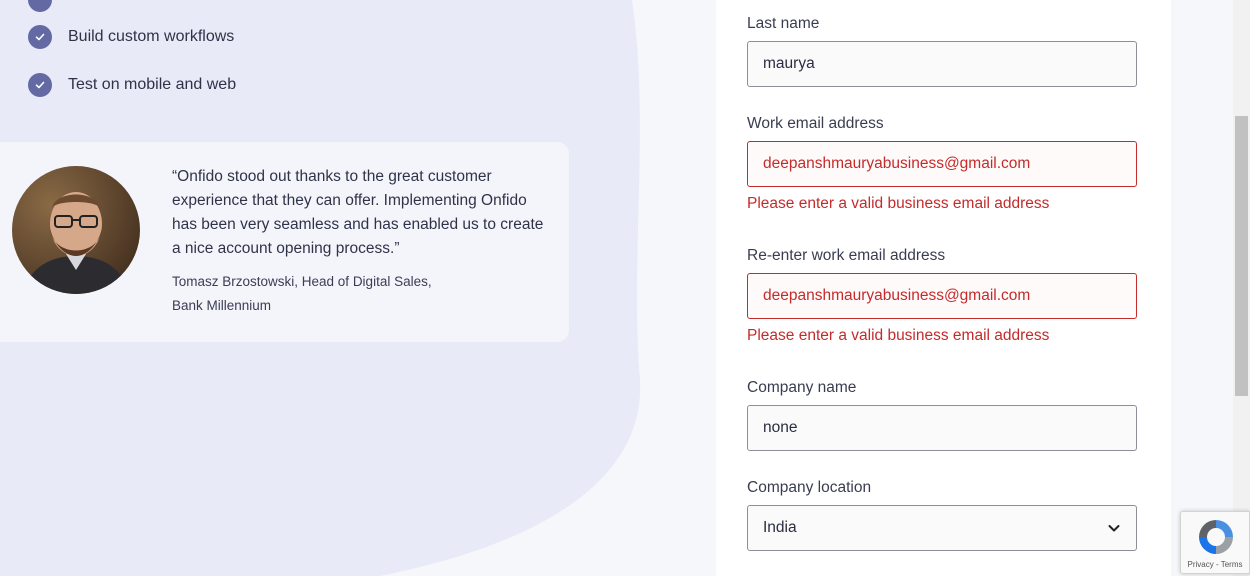  I want to click on last-name-input, so click(942, 64).